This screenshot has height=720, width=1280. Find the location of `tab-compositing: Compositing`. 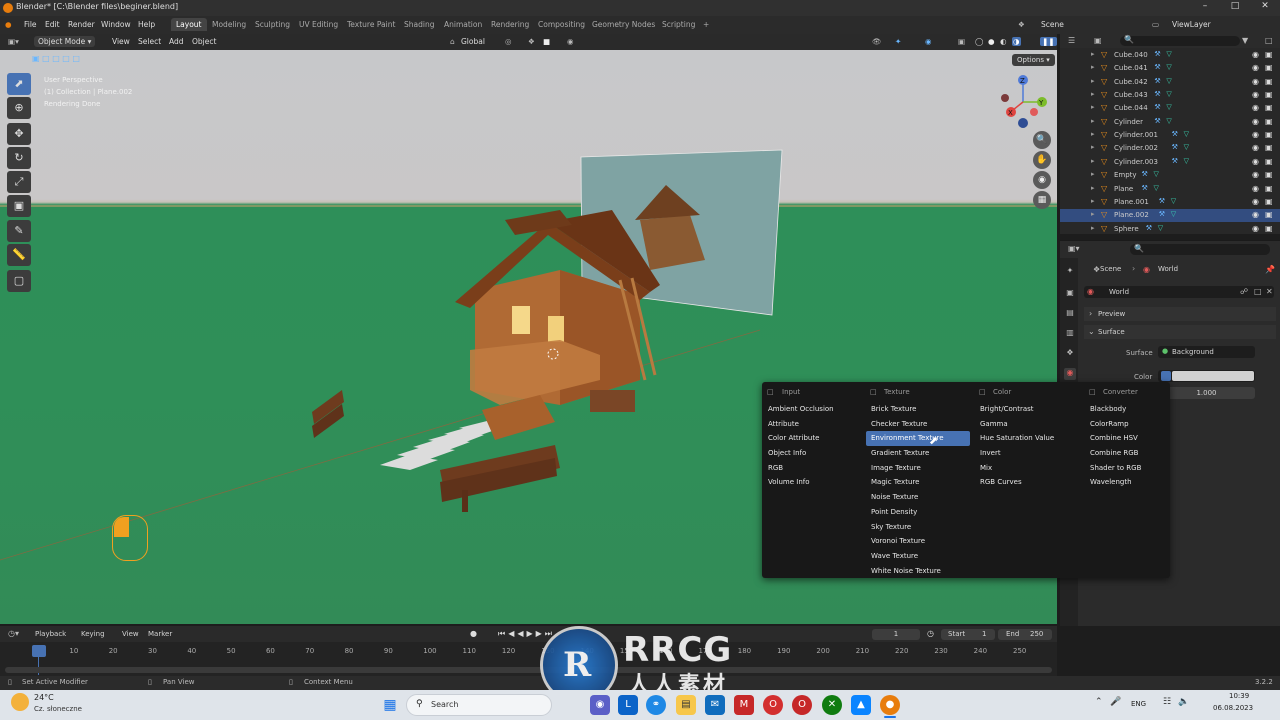

tab-compositing: Compositing is located at coordinates (561, 24).